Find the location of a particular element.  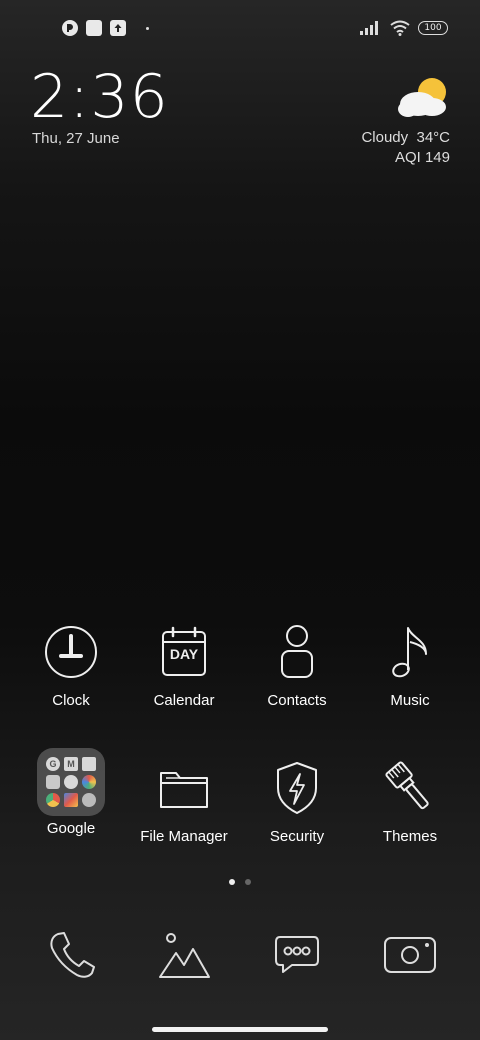

folder-icon is located at coordinates (184, 788).